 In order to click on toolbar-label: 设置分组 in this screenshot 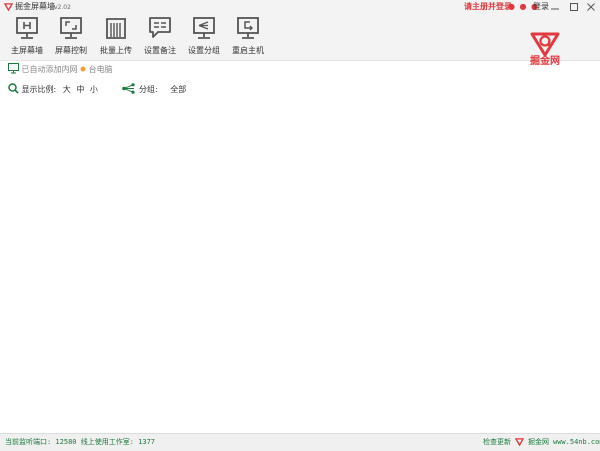, I will do `click(204, 50)`.